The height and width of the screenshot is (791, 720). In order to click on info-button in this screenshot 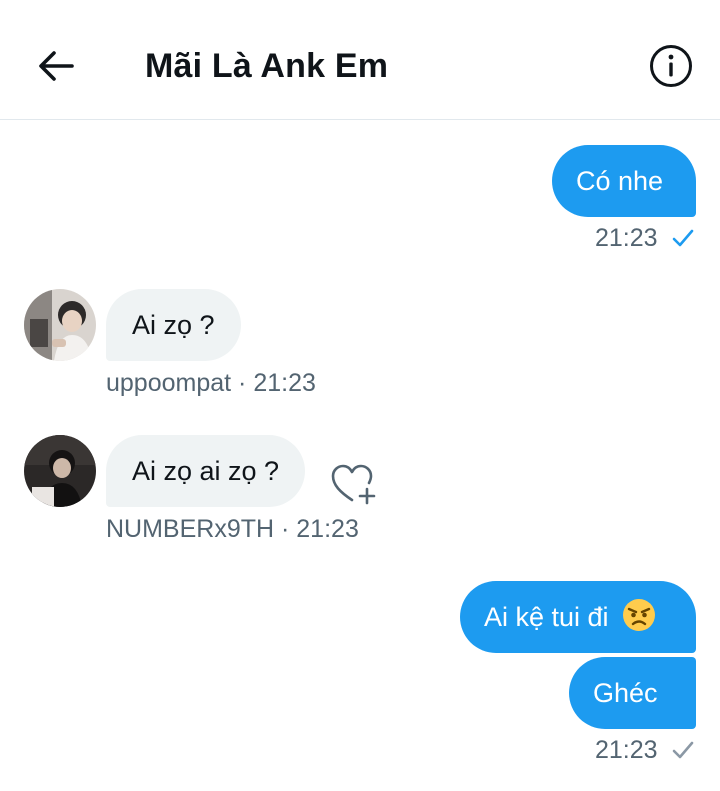, I will do `click(671, 66)`.